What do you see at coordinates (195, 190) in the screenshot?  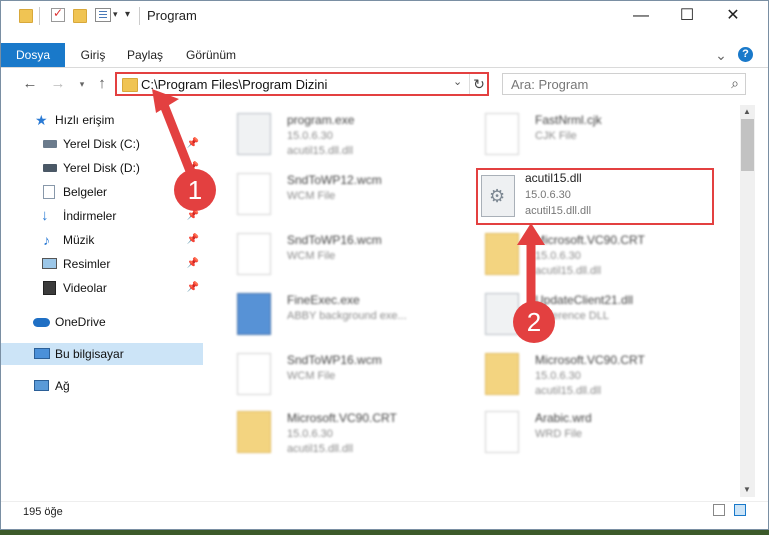 I see `step-badge-1: 1` at bounding box center [195, 190].